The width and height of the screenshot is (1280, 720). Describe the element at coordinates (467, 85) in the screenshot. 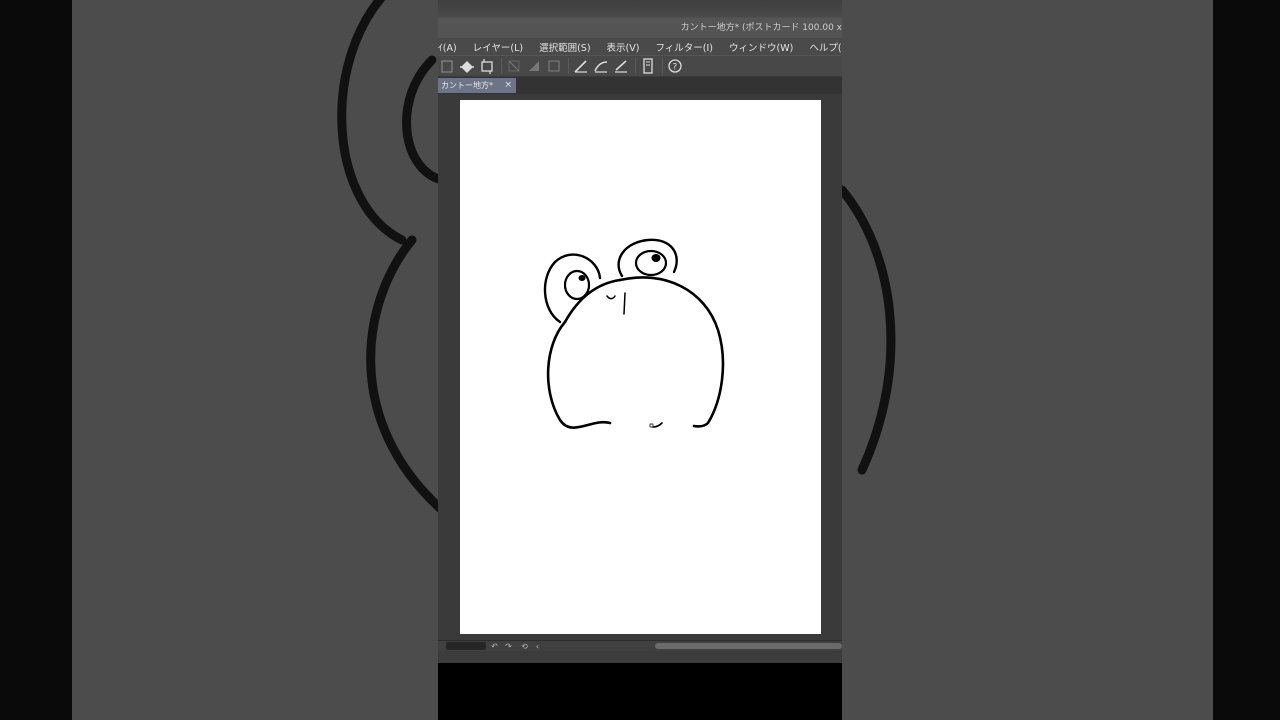

I see `document-tab-label: カントー地方*` at that location.